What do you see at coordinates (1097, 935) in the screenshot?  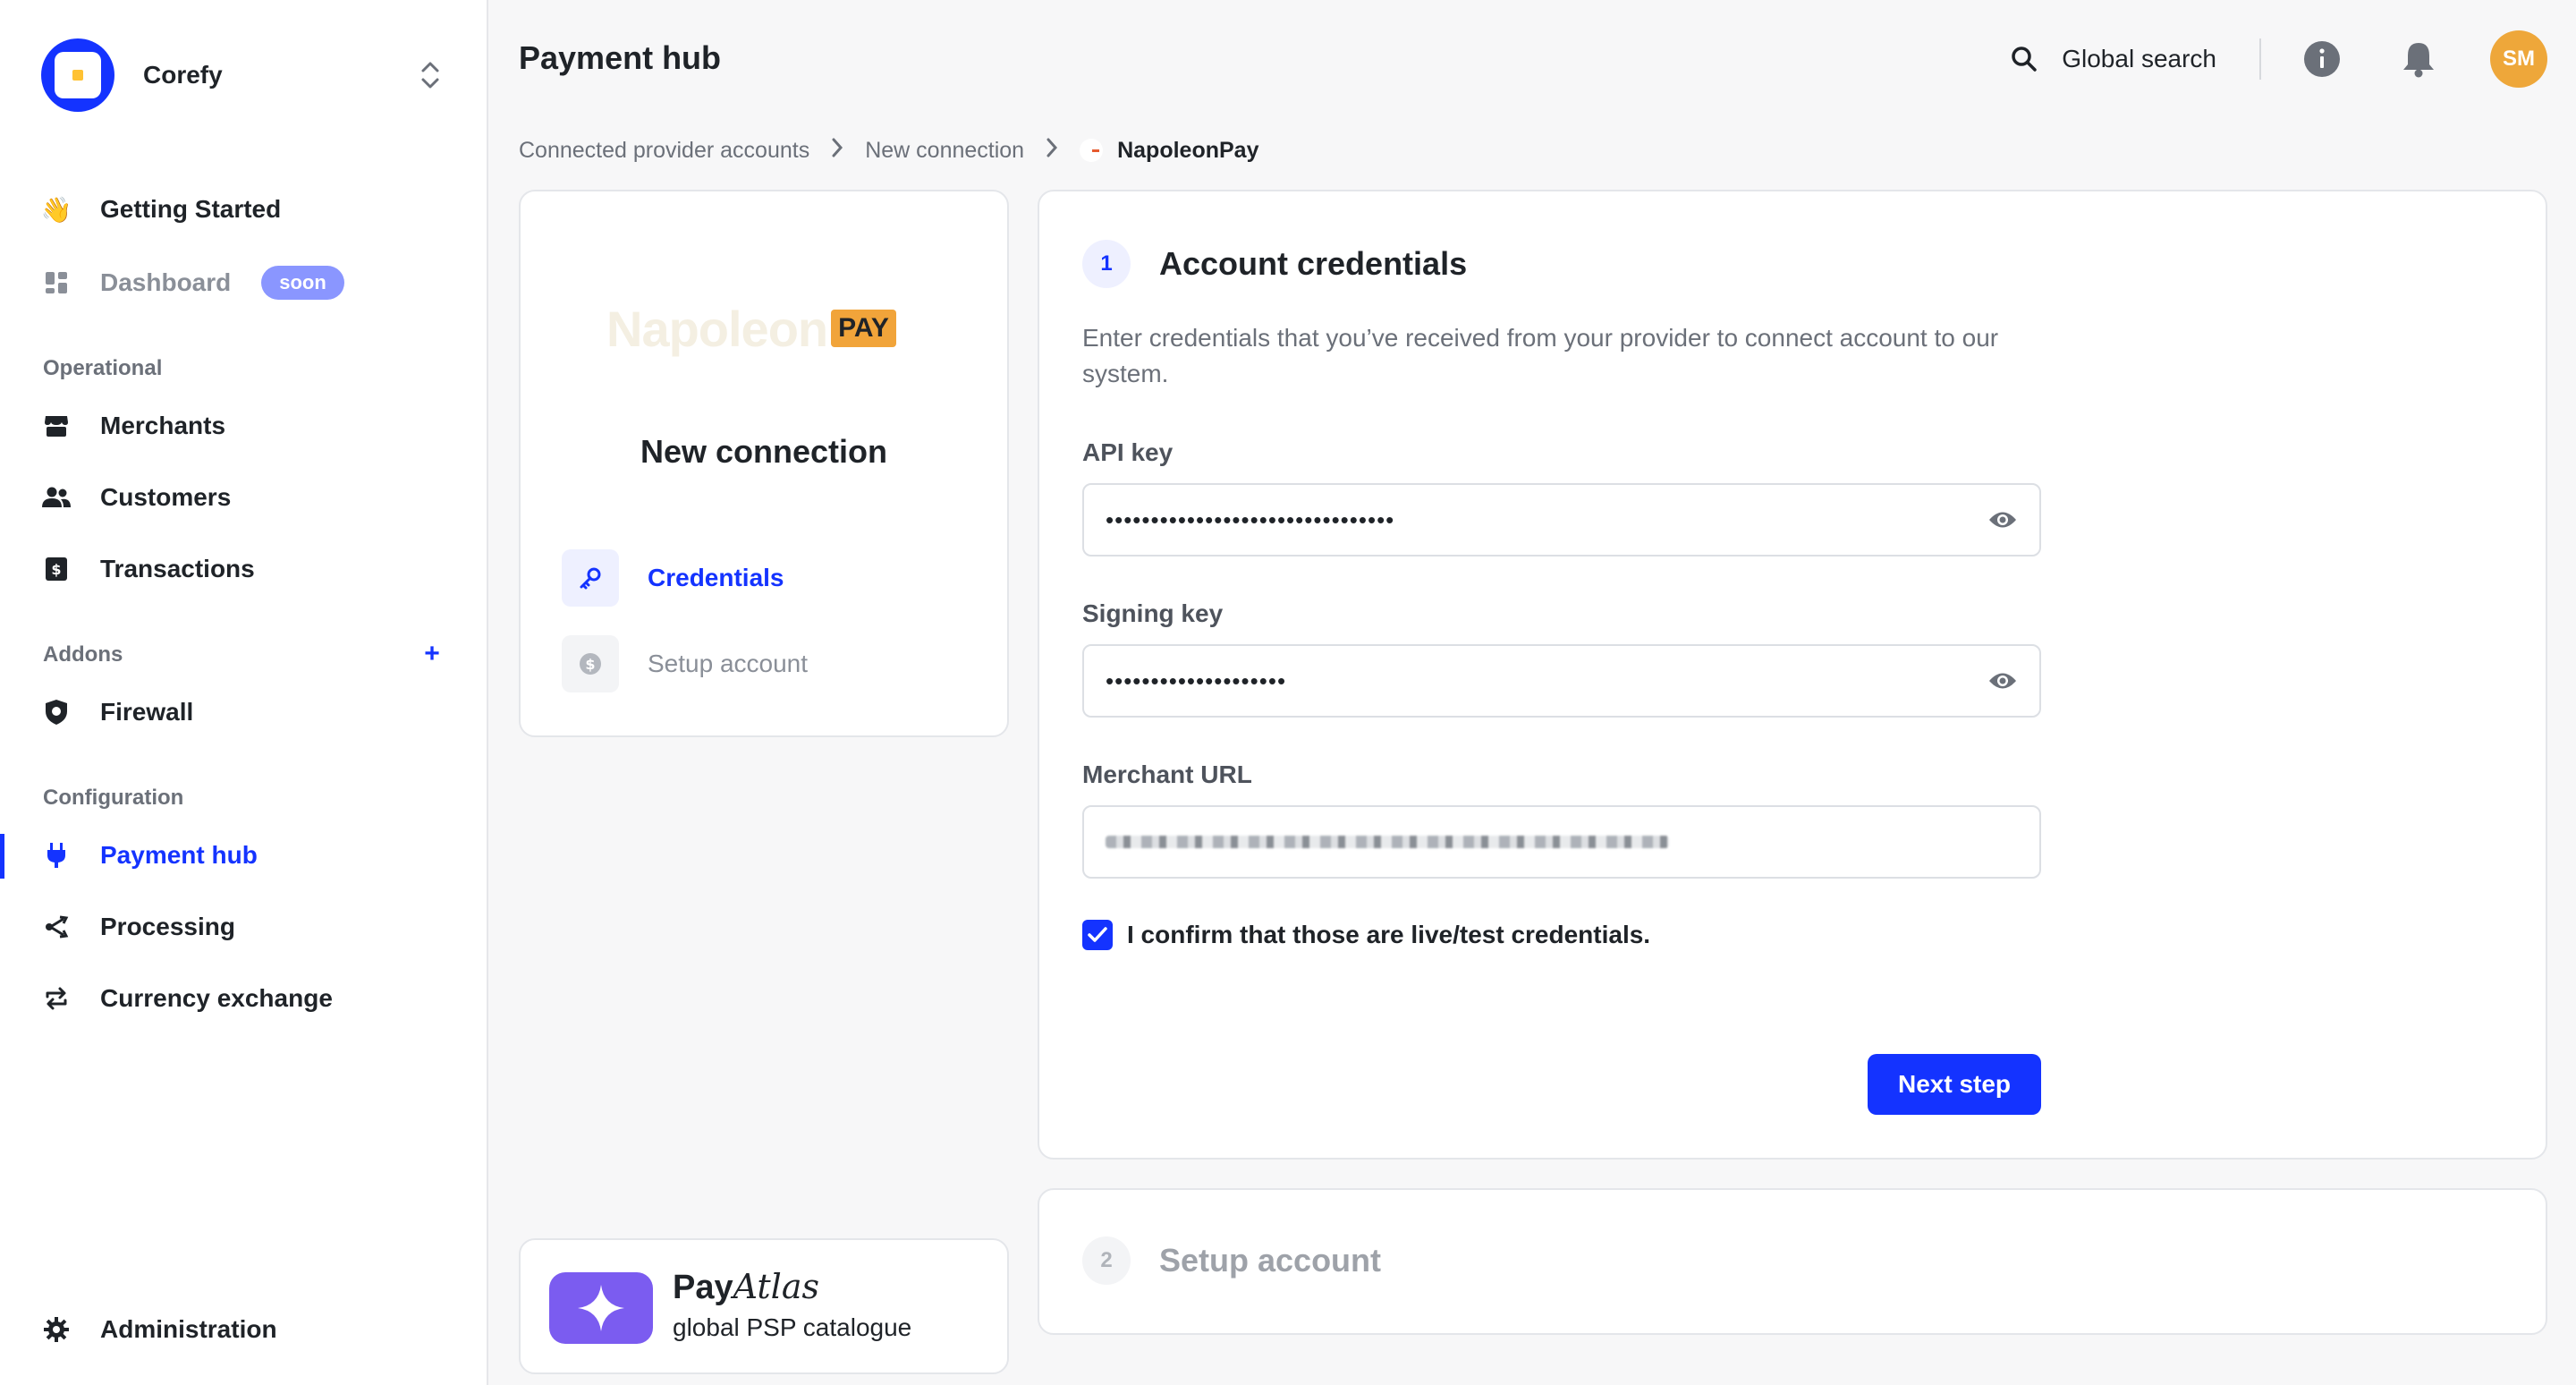 I see `confirm-checkbox` at bounding box center [1097, 935].